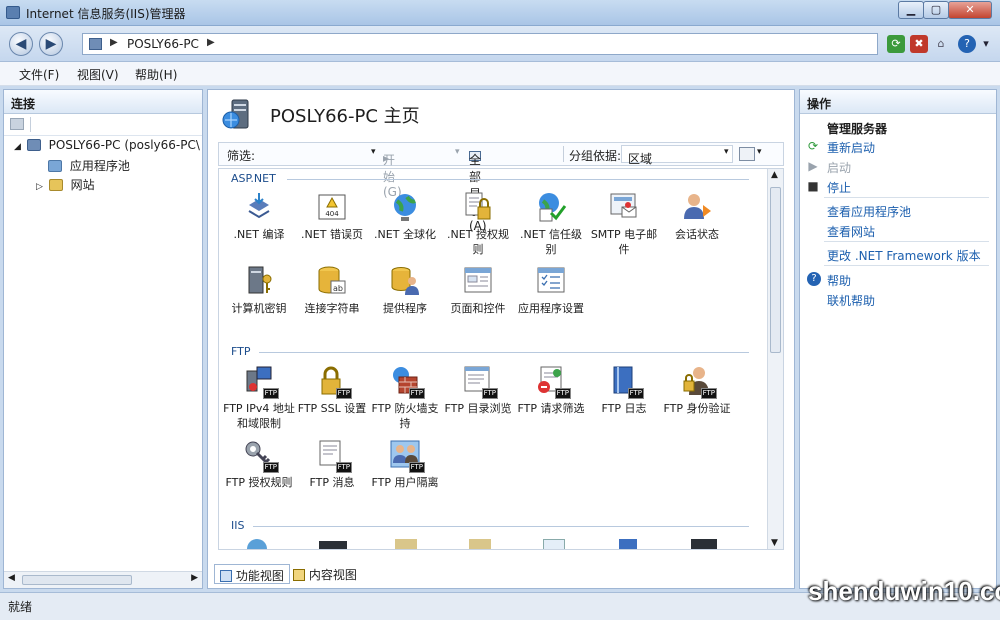 The width and height of the screenshot is (1000, 620). What do you see at coordinates (253, 178) in the screenshot?
I see `group-header-aspnet: ASP.NET` at bounding box center [253, 178].